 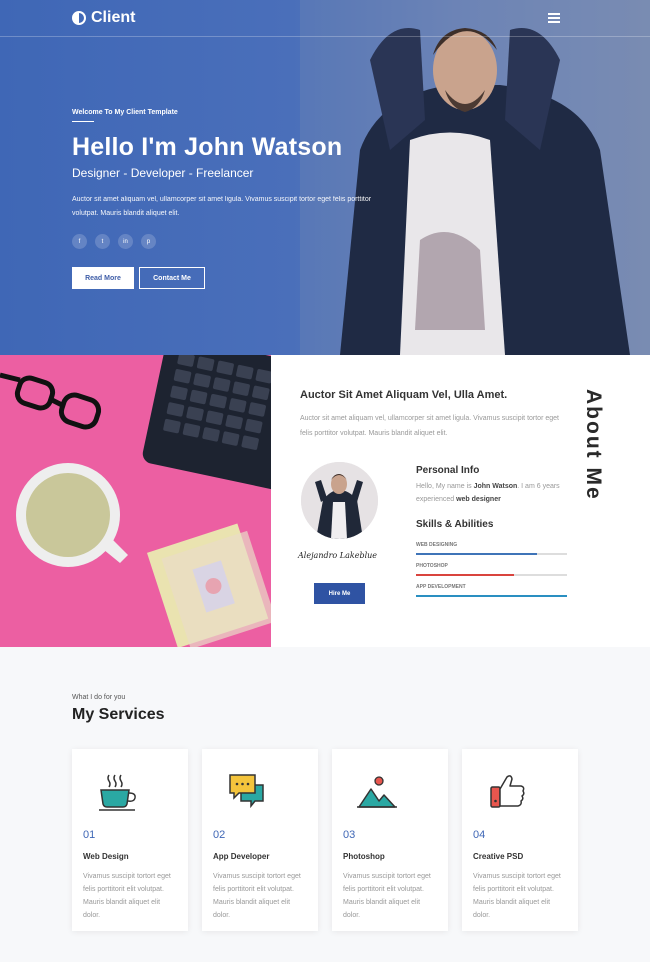 What do you see at coordinates (118, 714) in the screenshot?
I see `services-title: My Services` at bounding box center [118, 714].